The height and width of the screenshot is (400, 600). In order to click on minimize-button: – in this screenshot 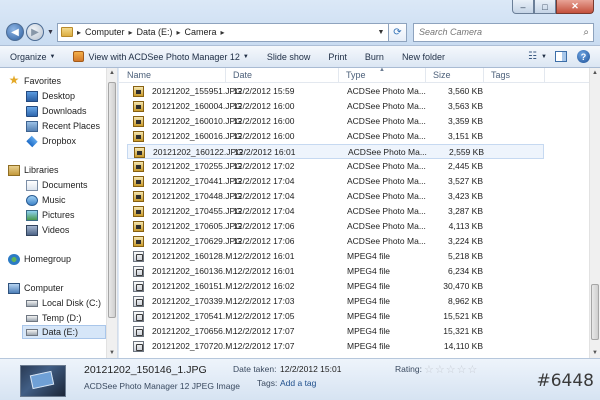, I will do `click(523, 7)`.